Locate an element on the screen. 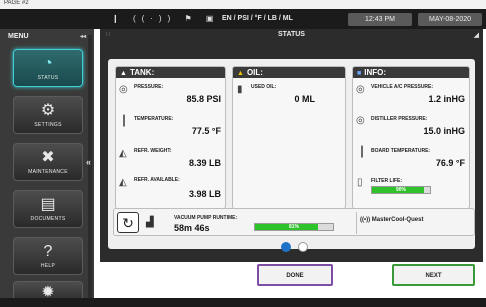  temperature-label: TEMPERATURE: is located at coordinates (154, 119).